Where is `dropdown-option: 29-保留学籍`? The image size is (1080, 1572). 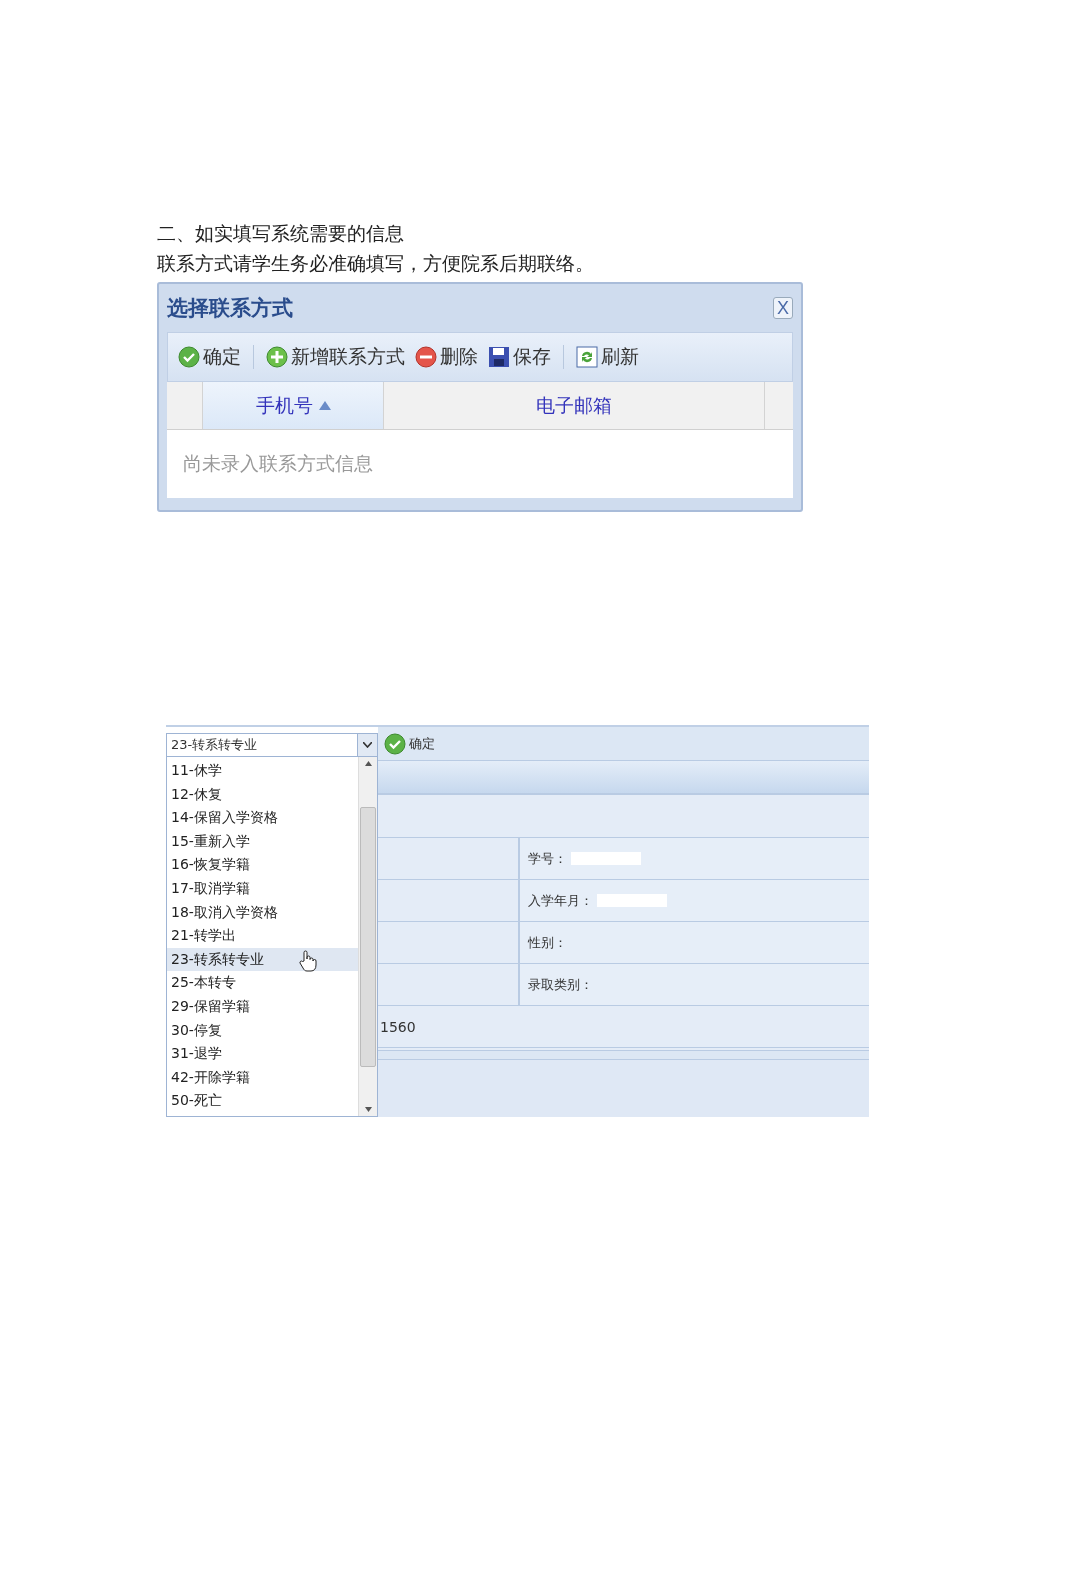 dropdown-option: 29-保留学籍 is located at coordinates (262, 1006).